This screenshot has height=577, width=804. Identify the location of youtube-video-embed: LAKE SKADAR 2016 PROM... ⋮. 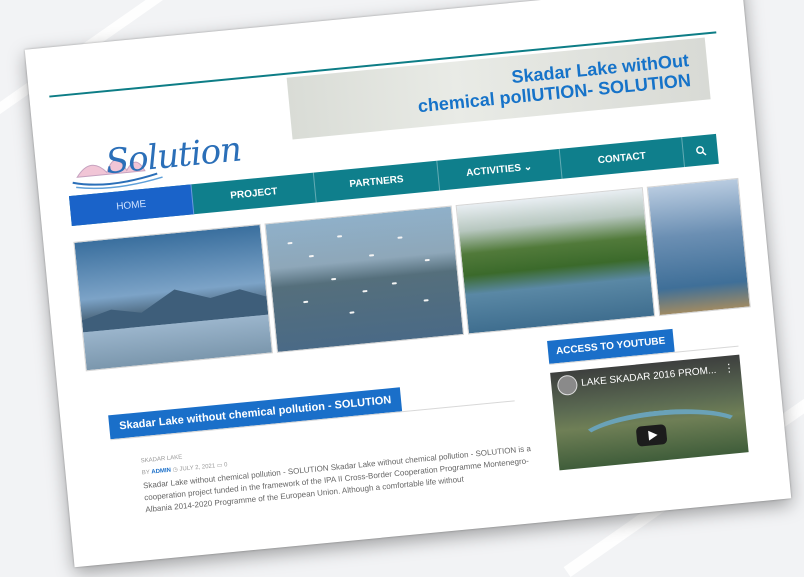
(649, 412).